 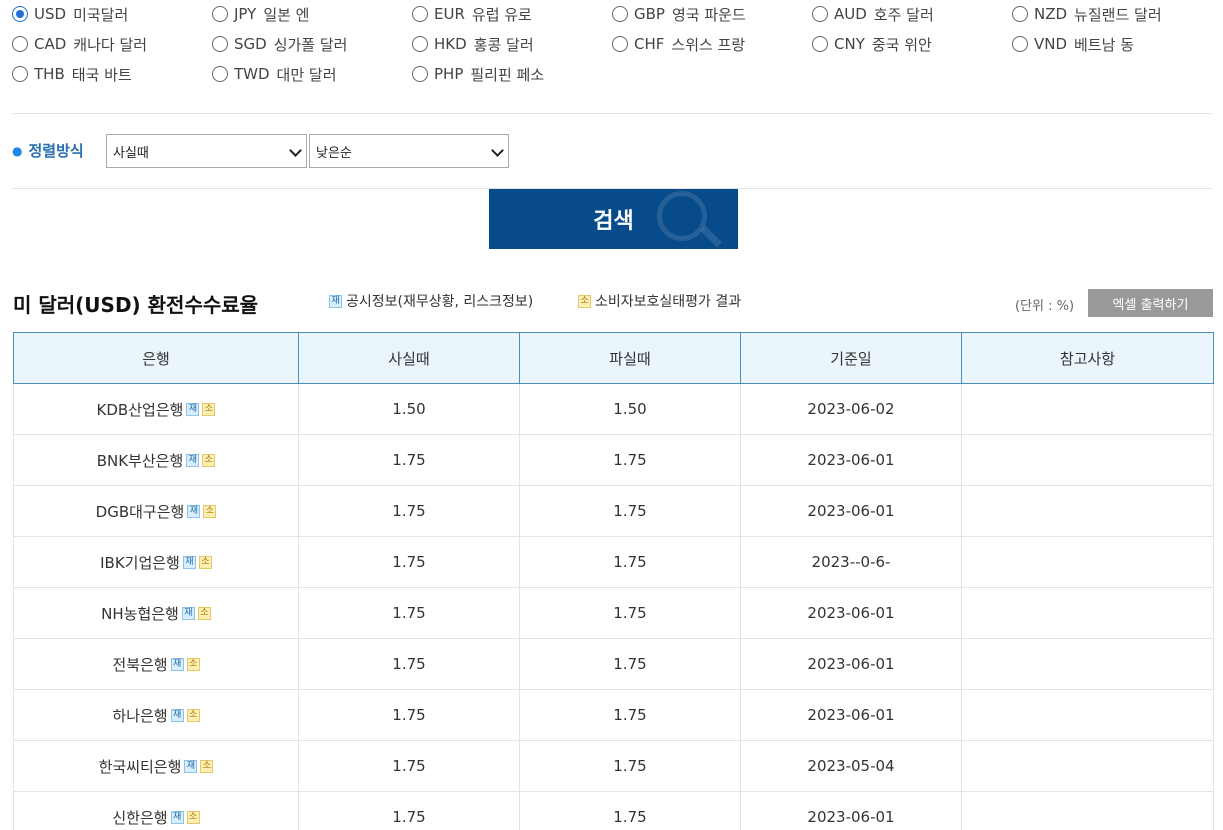 What do you see at coordinates (473, 44) in the screenshot?
I see `currency-option-hkd: HKD 홍콩 달러` at bounding box center [473, 44].